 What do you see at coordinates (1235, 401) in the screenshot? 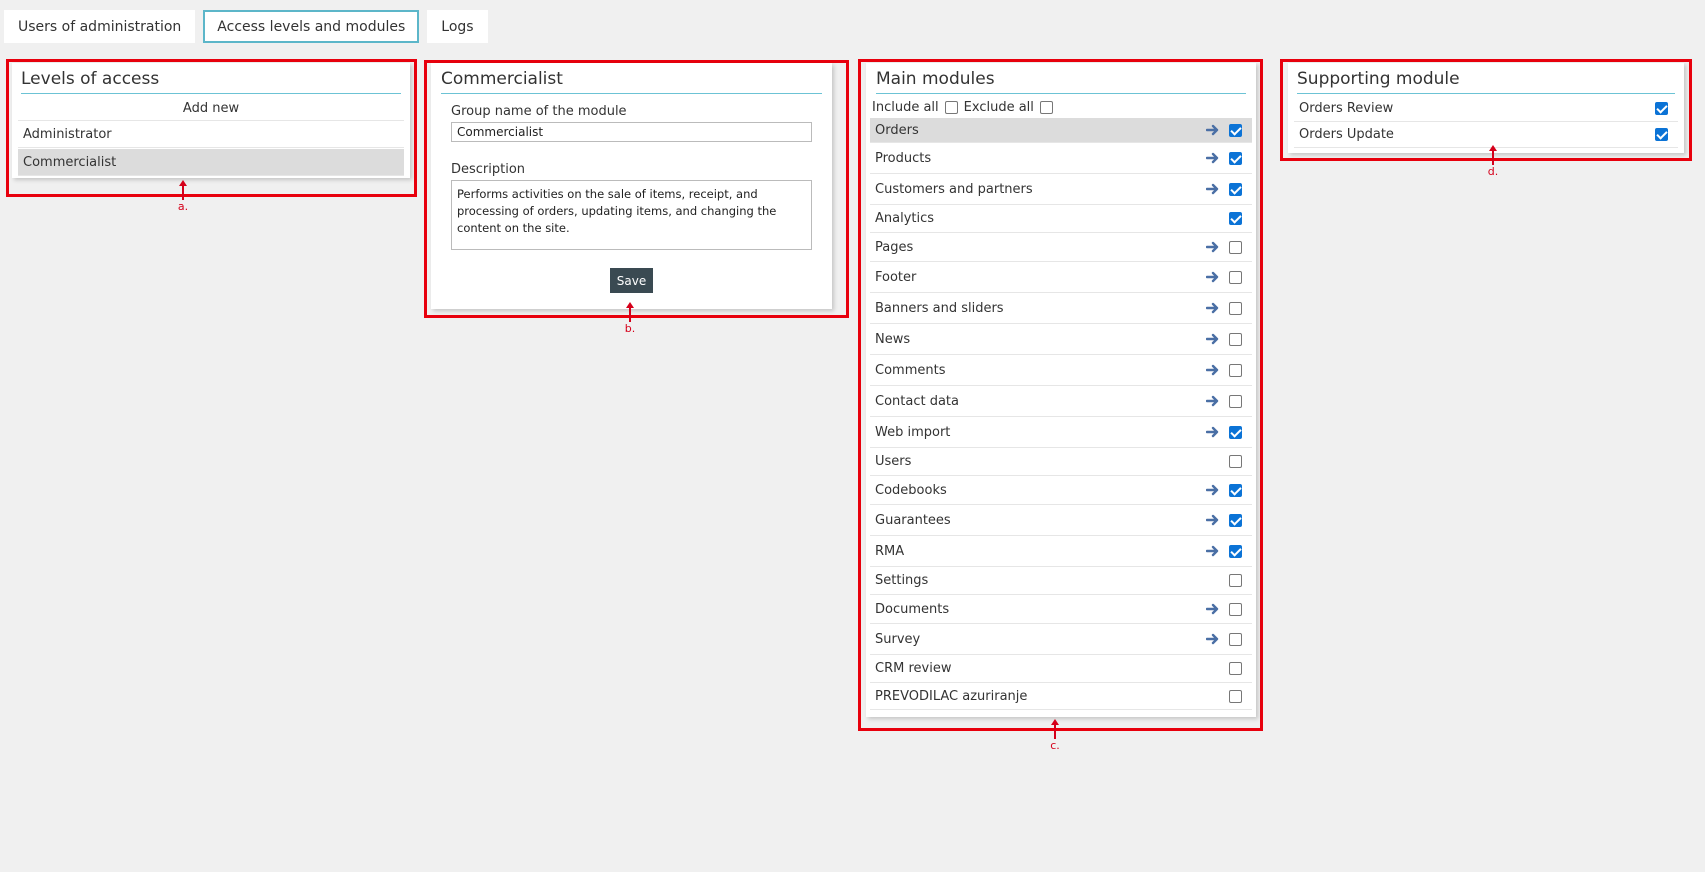
I see `module-checkbox-contact-data` at bounding box center [1235, 401].